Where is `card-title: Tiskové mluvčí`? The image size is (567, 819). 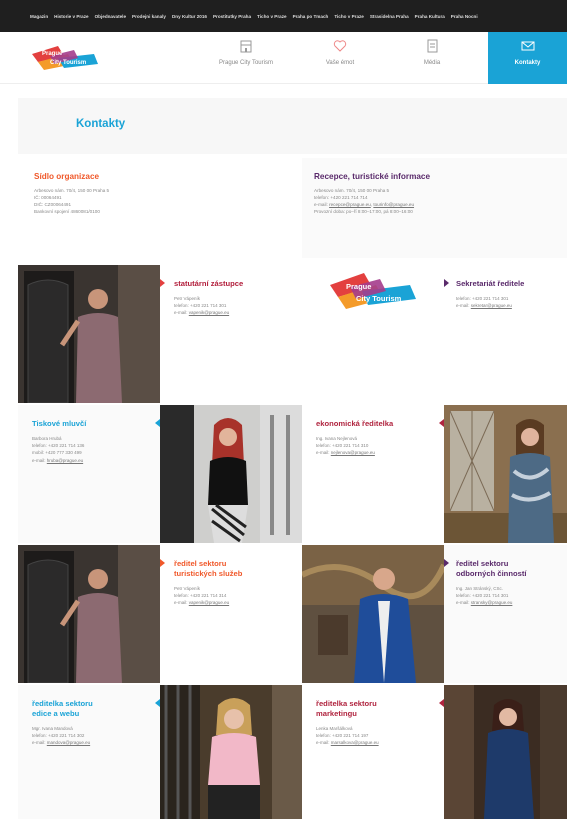
card-title: Tiskové mluvčí is located at coordinates (59, 423).